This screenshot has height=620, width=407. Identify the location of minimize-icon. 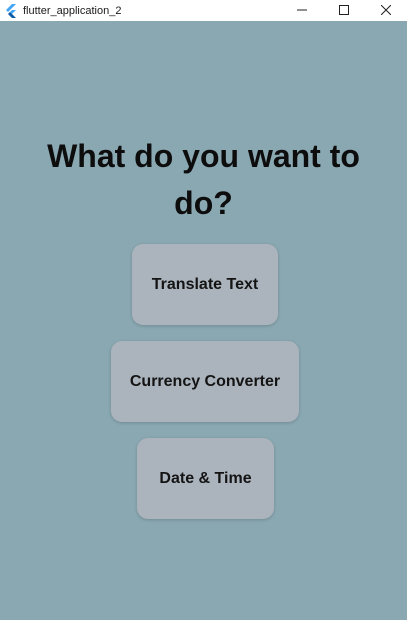
(302, 11).